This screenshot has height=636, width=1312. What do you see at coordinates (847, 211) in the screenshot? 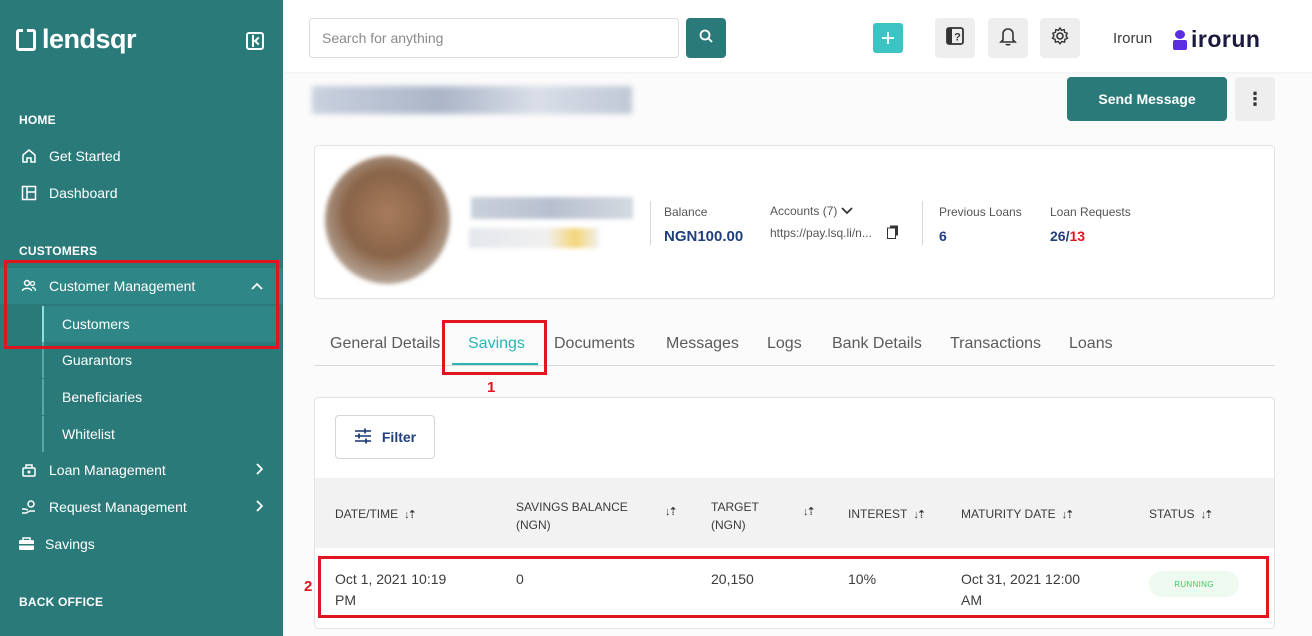
I see `chevron-down-icon` at bounding box center [847, 211].